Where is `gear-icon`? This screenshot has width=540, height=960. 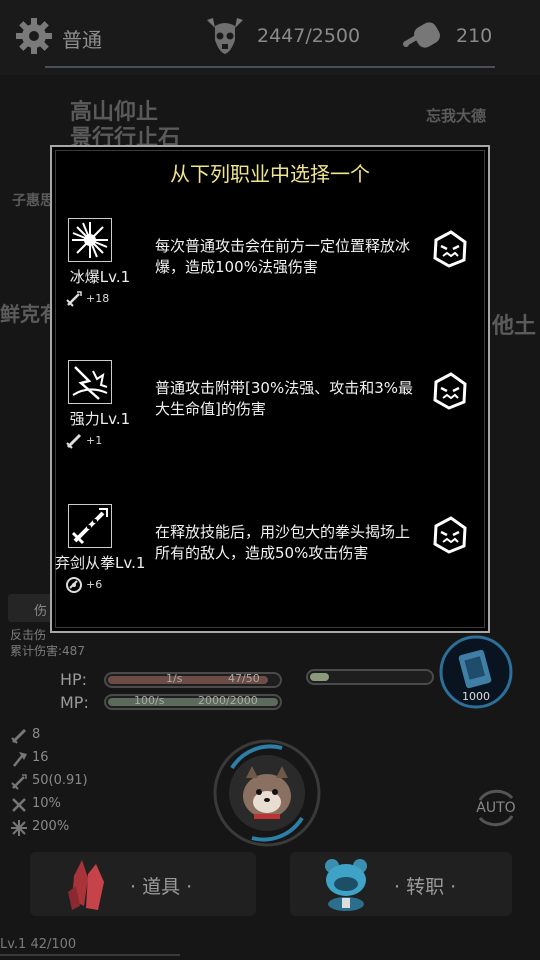
gear-icon is located at coordinates (34, 36).